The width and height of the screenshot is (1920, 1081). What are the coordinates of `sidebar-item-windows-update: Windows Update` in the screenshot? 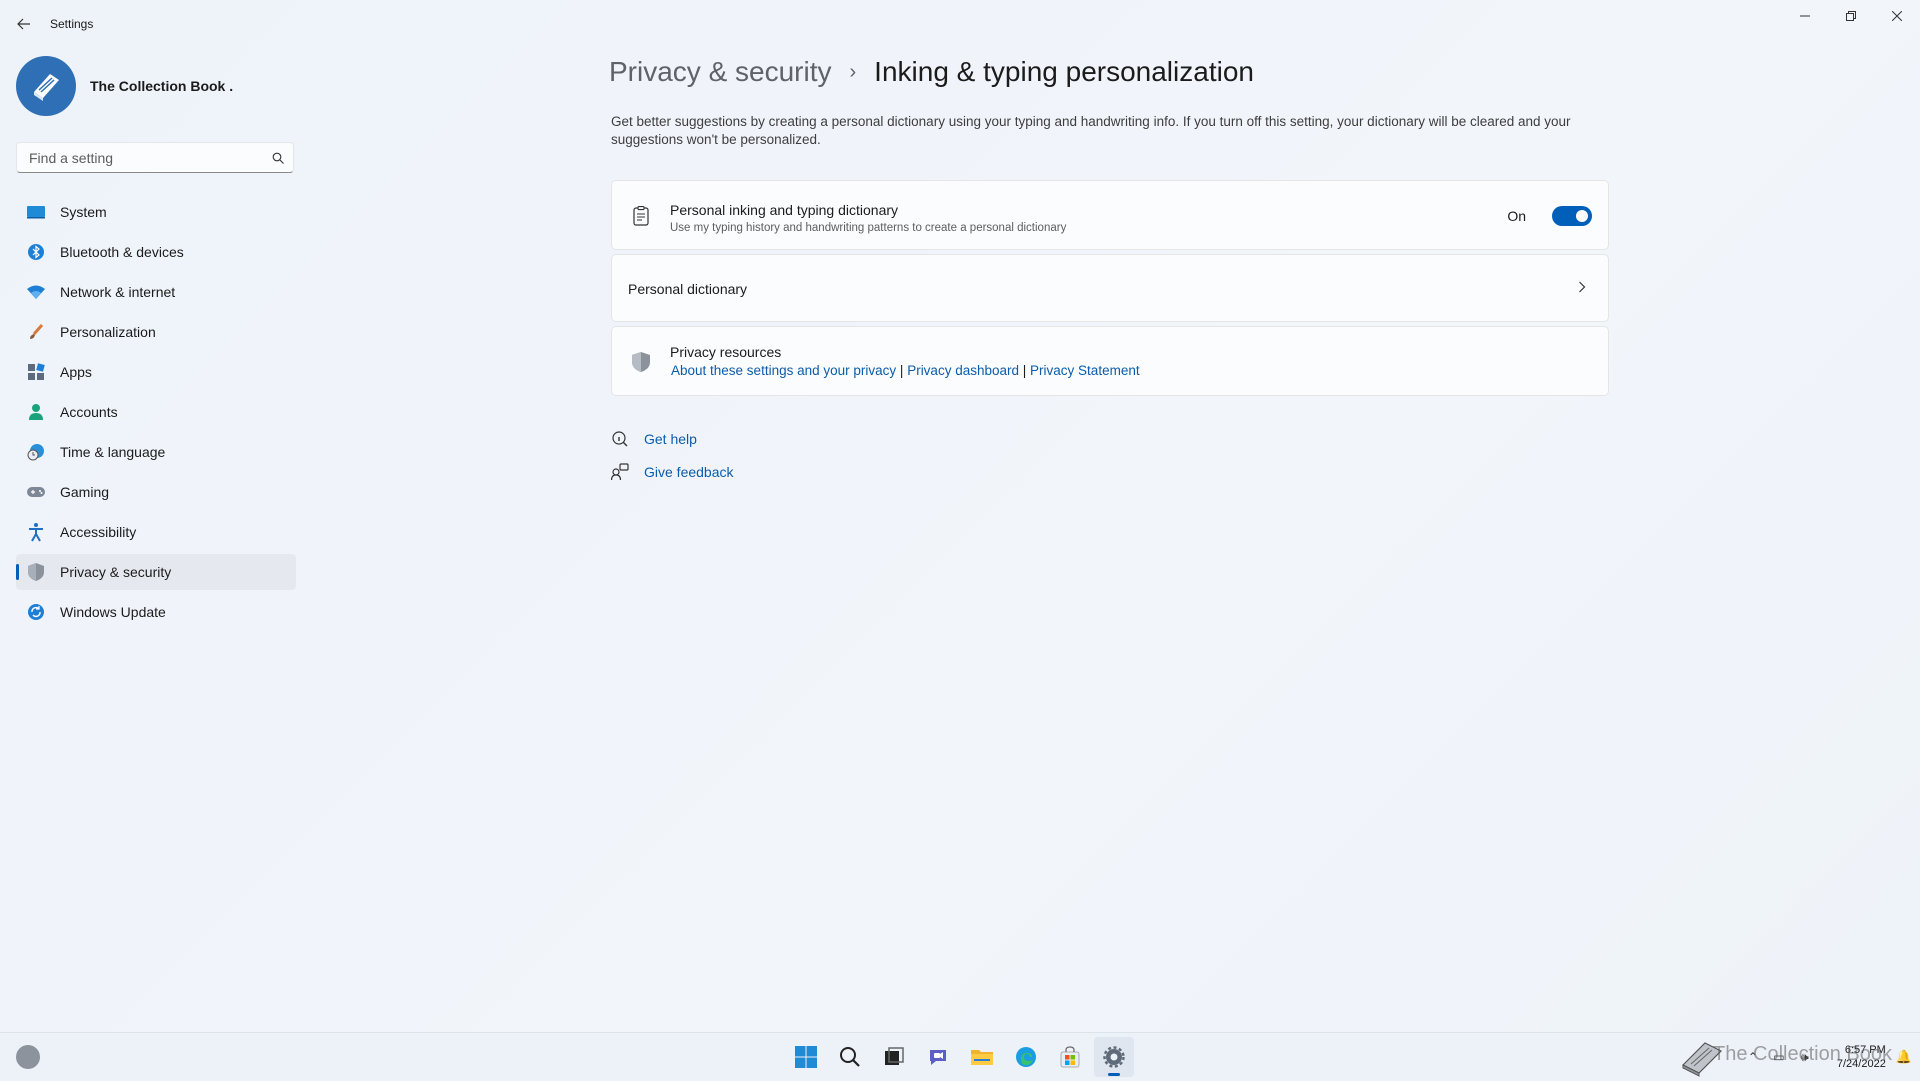 It's located at (156, 612).